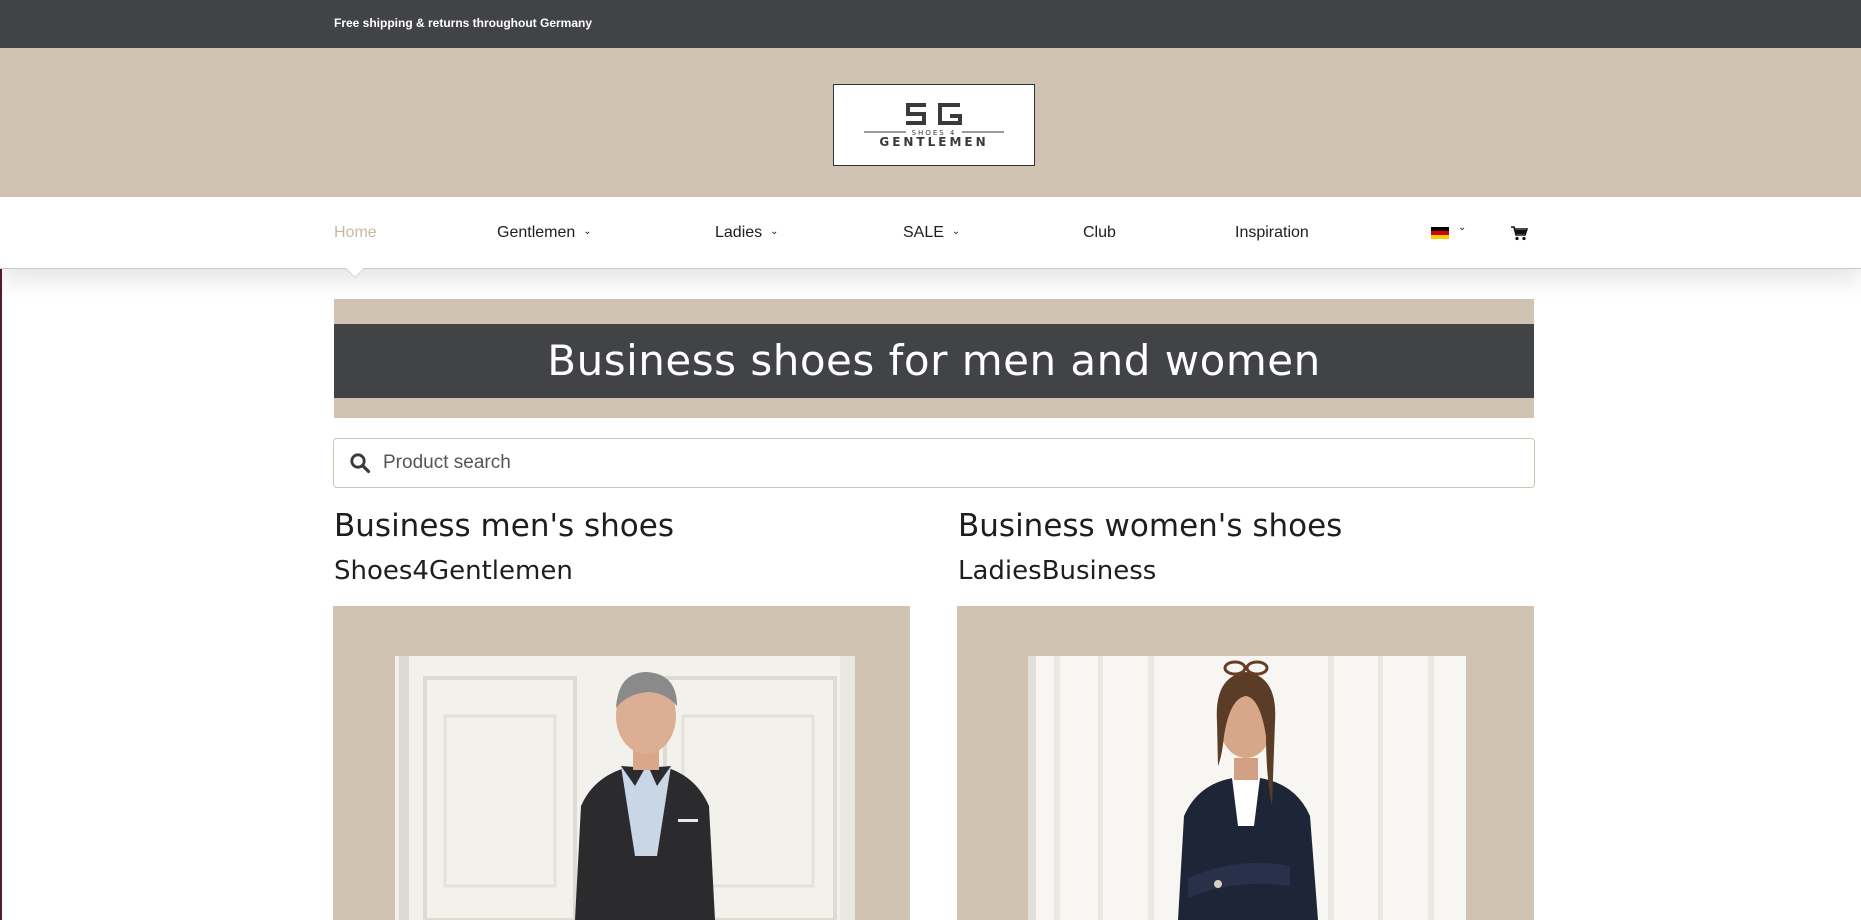 The width and height of the screenshot is (1861, 920). What do you see at coordinates (934, 360) in the screenshot?
I see `page-title: Business shoes for men and women` at bounding box center [934, 360].